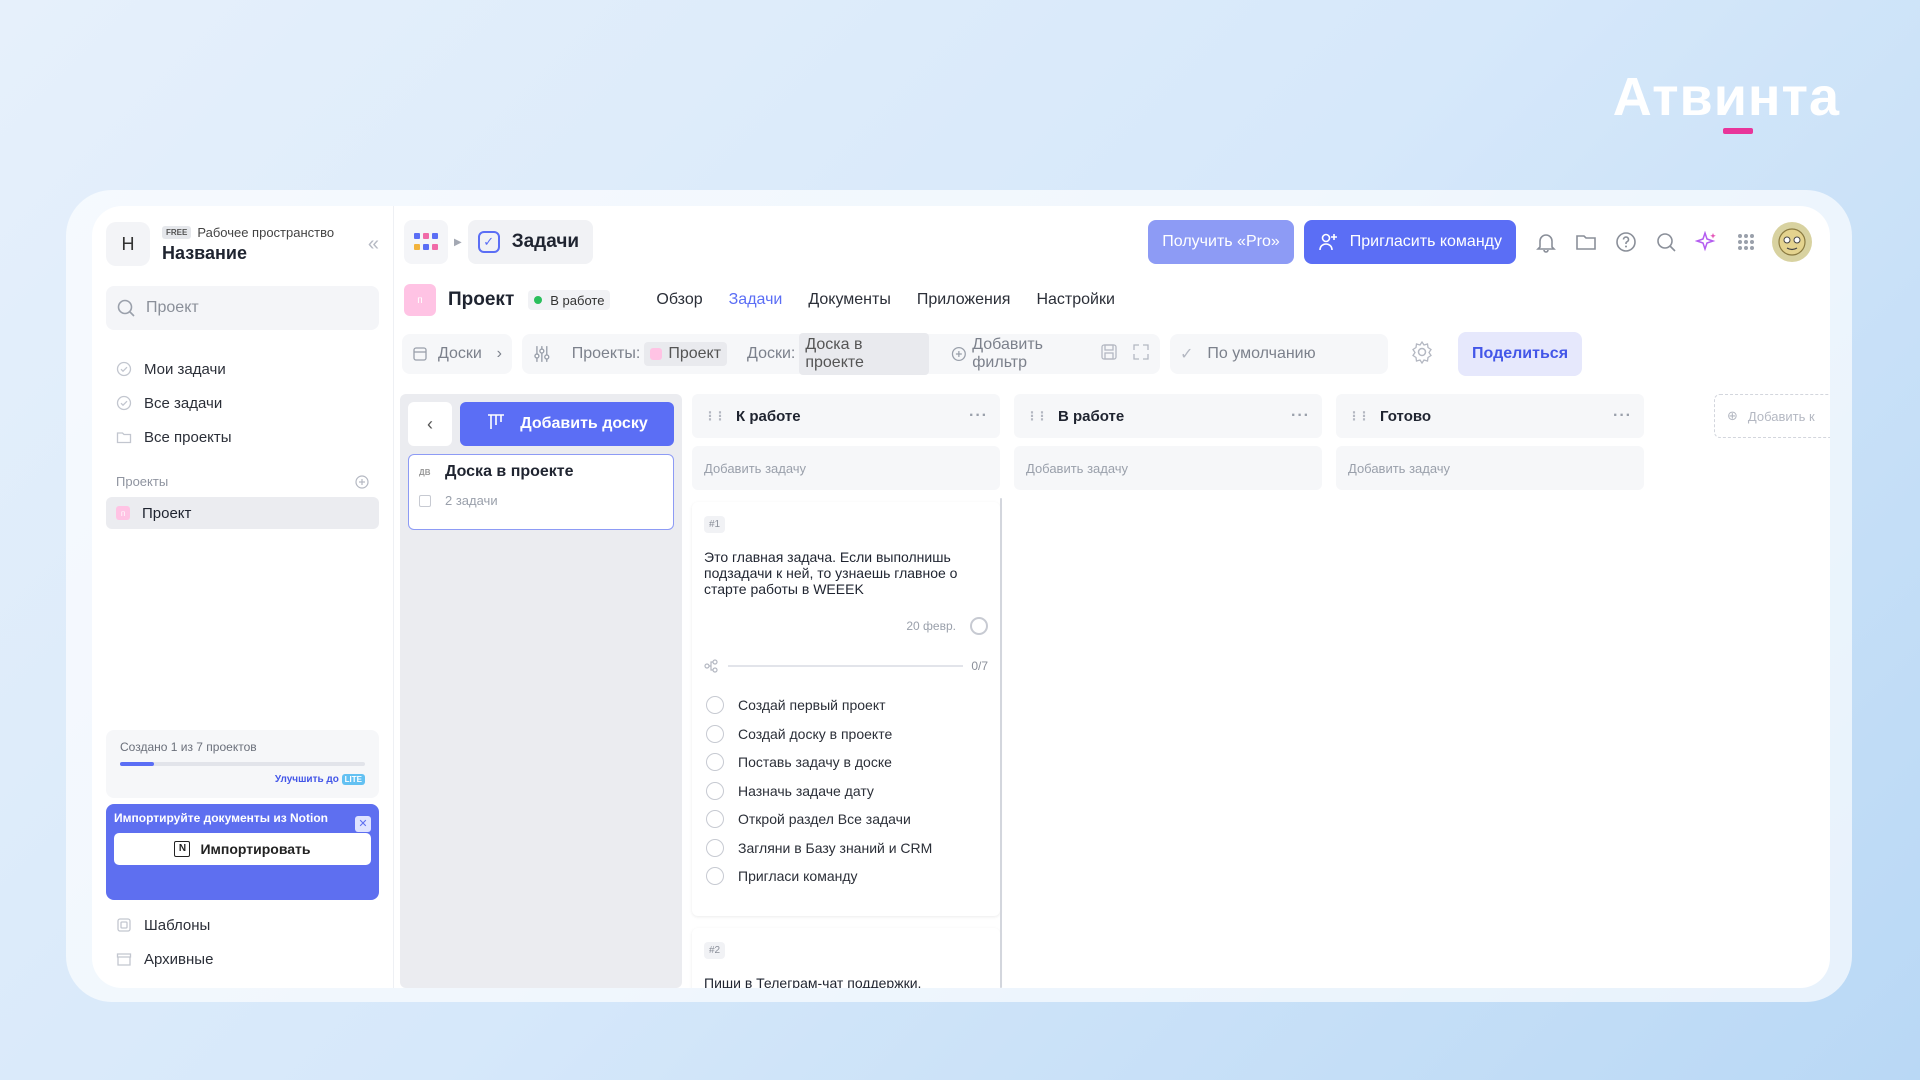 This screenshot has width=1920, height=1080. What do you see at coordinates (715, 950) in the screenshot?
I see `task-number: #2` at bounding box center [715, 950].